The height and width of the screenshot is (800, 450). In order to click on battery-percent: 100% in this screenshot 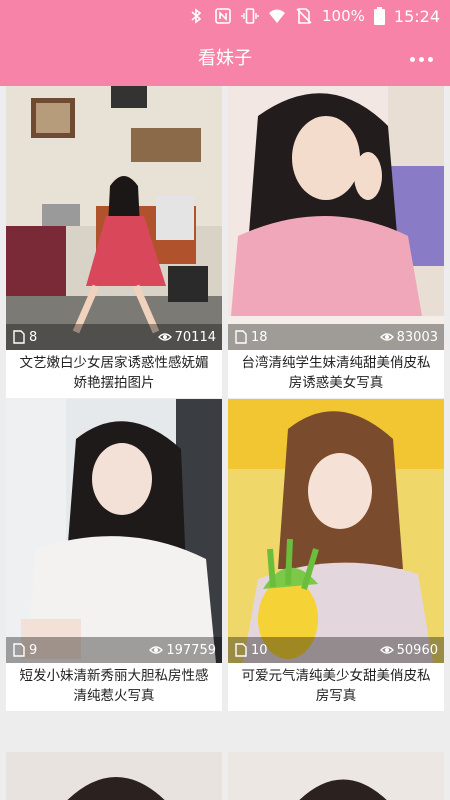, I will do `click(343, 16)`.